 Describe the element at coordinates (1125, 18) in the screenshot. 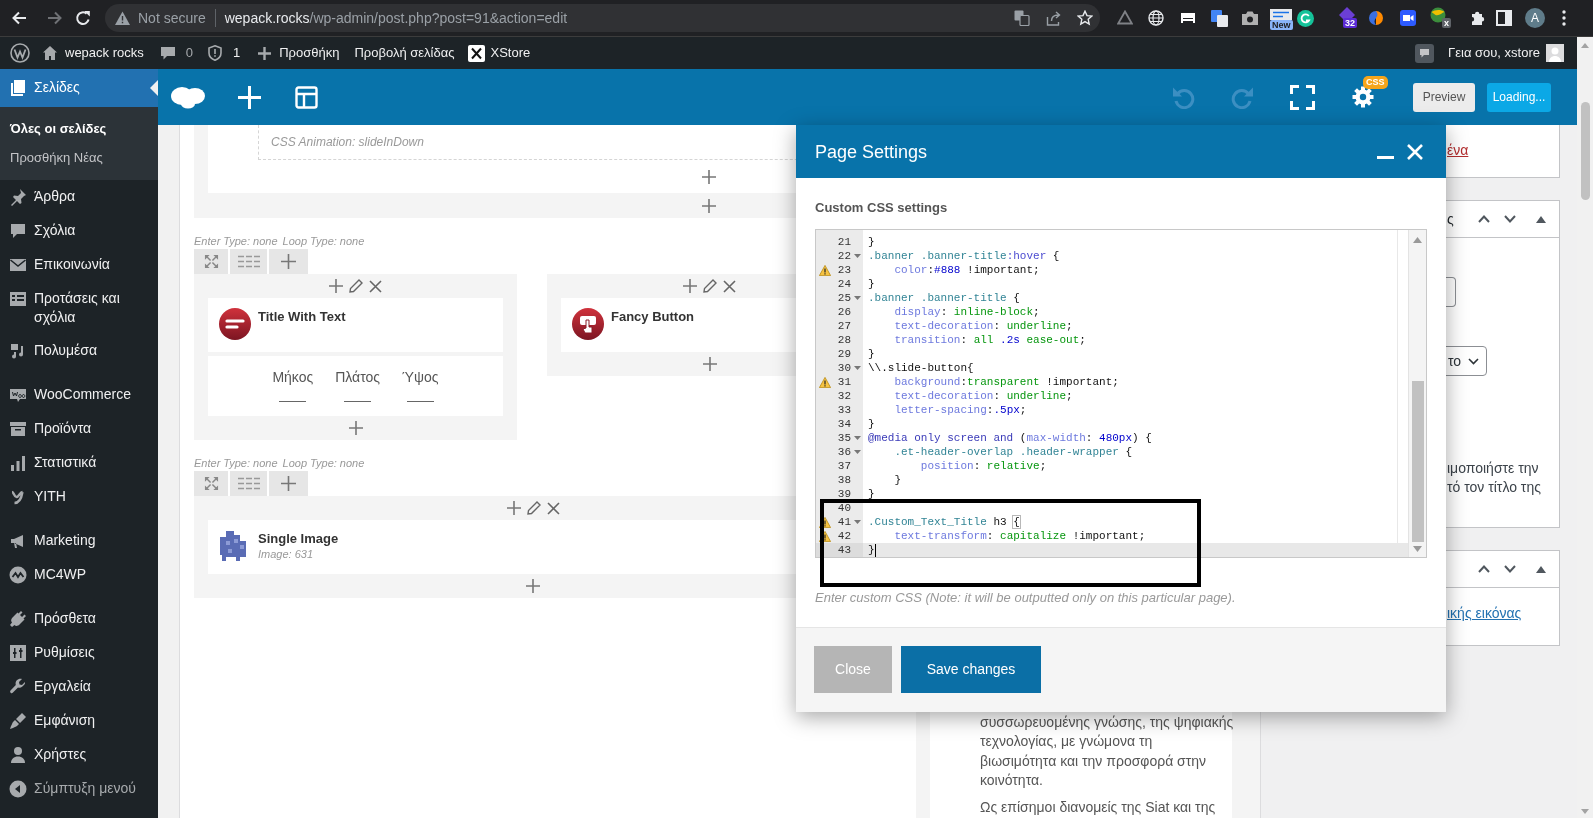

I see `triangle-outline-icon` at that location.